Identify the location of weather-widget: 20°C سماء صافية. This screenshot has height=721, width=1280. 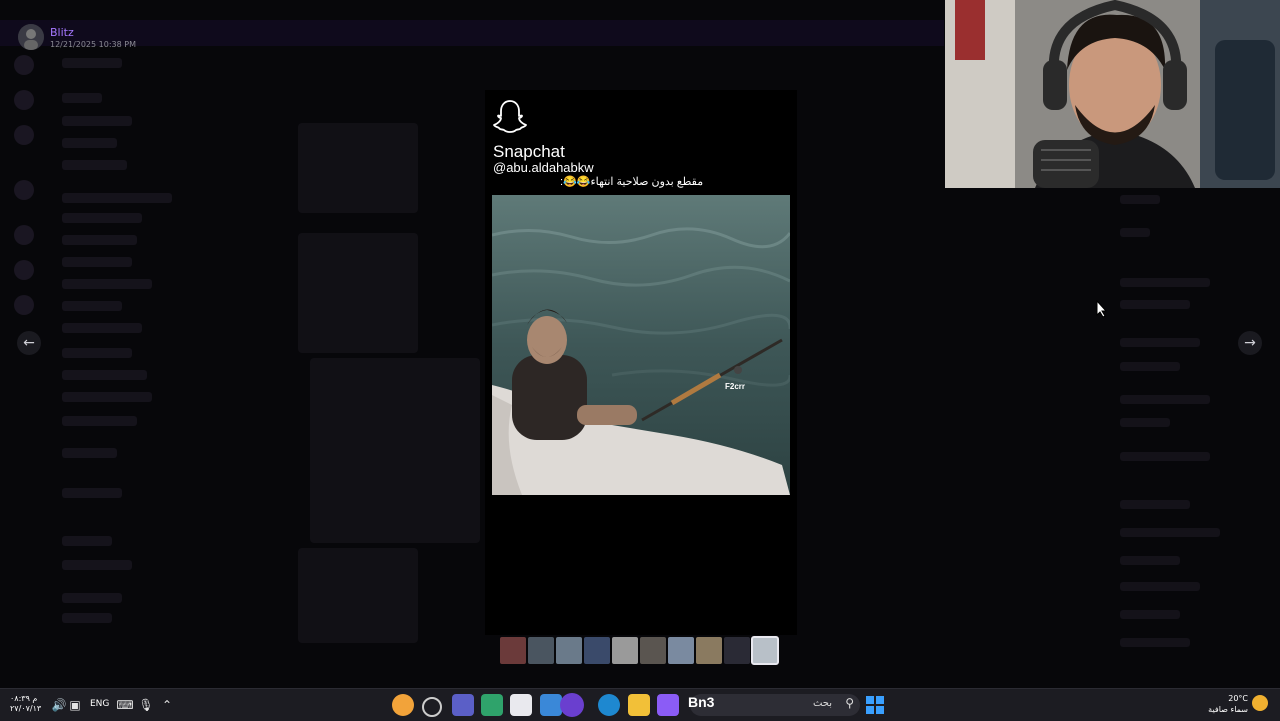
(1224, 704).